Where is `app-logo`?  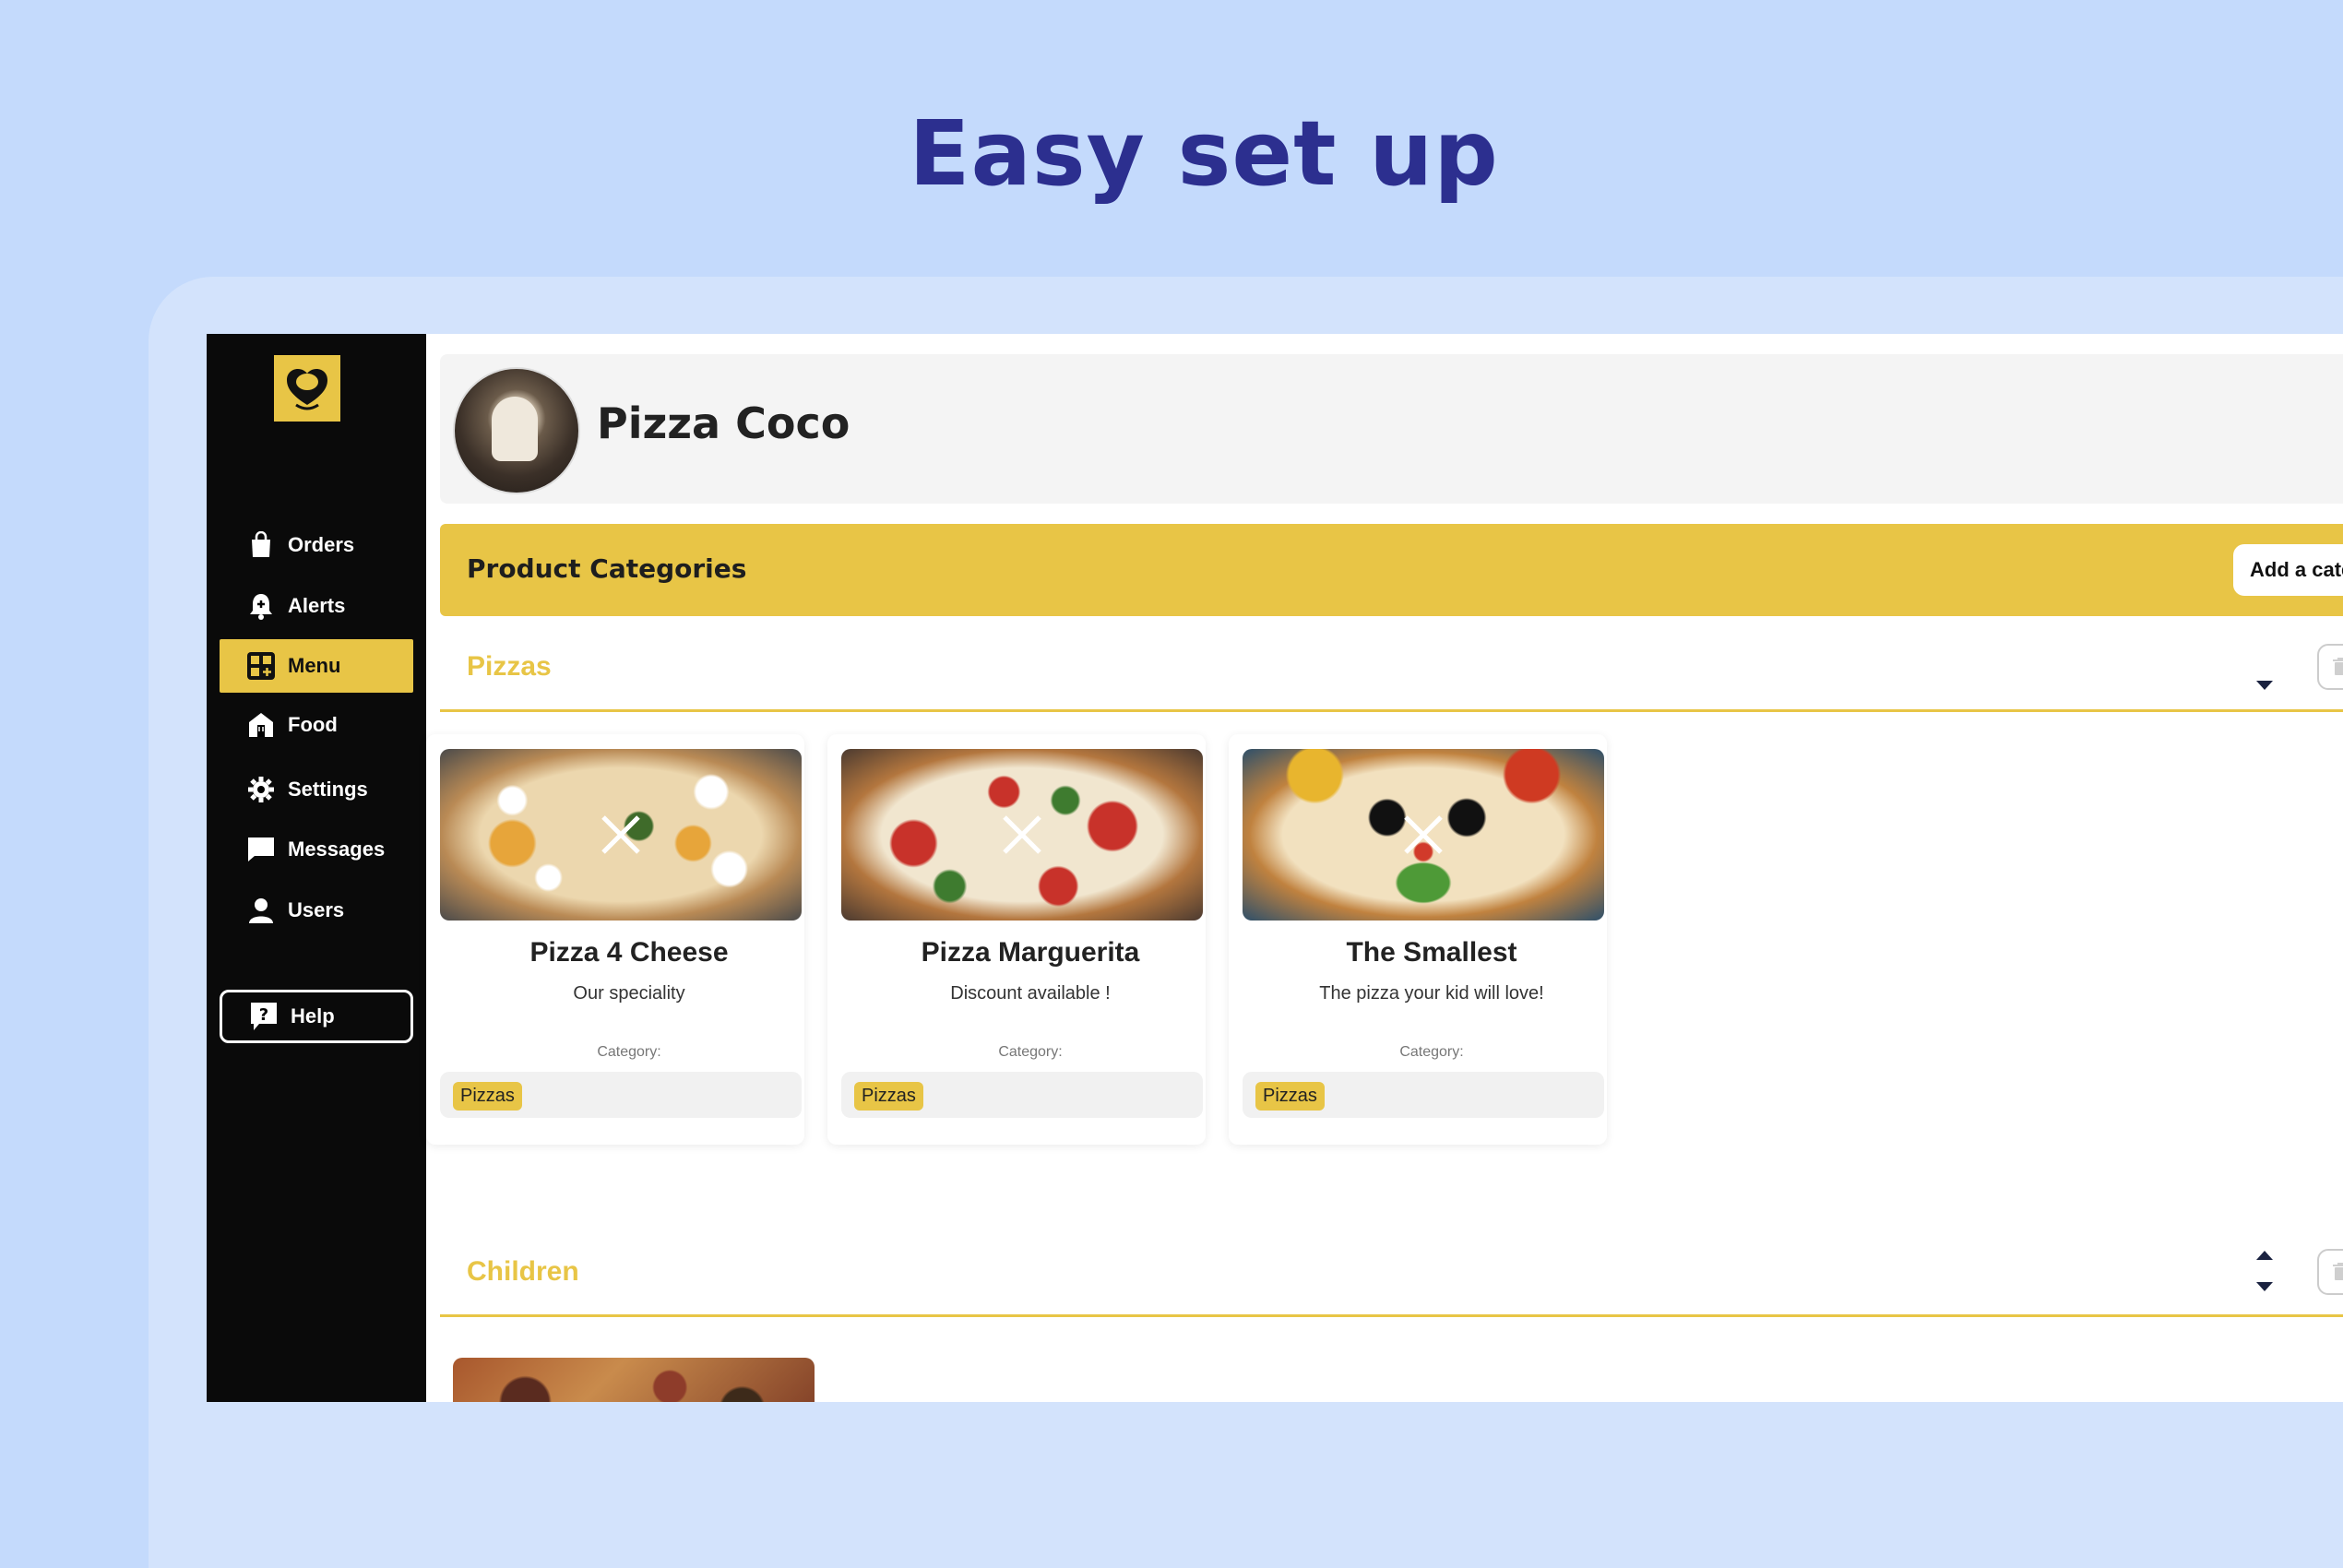
app-logo is located at coordinates (307, 388).